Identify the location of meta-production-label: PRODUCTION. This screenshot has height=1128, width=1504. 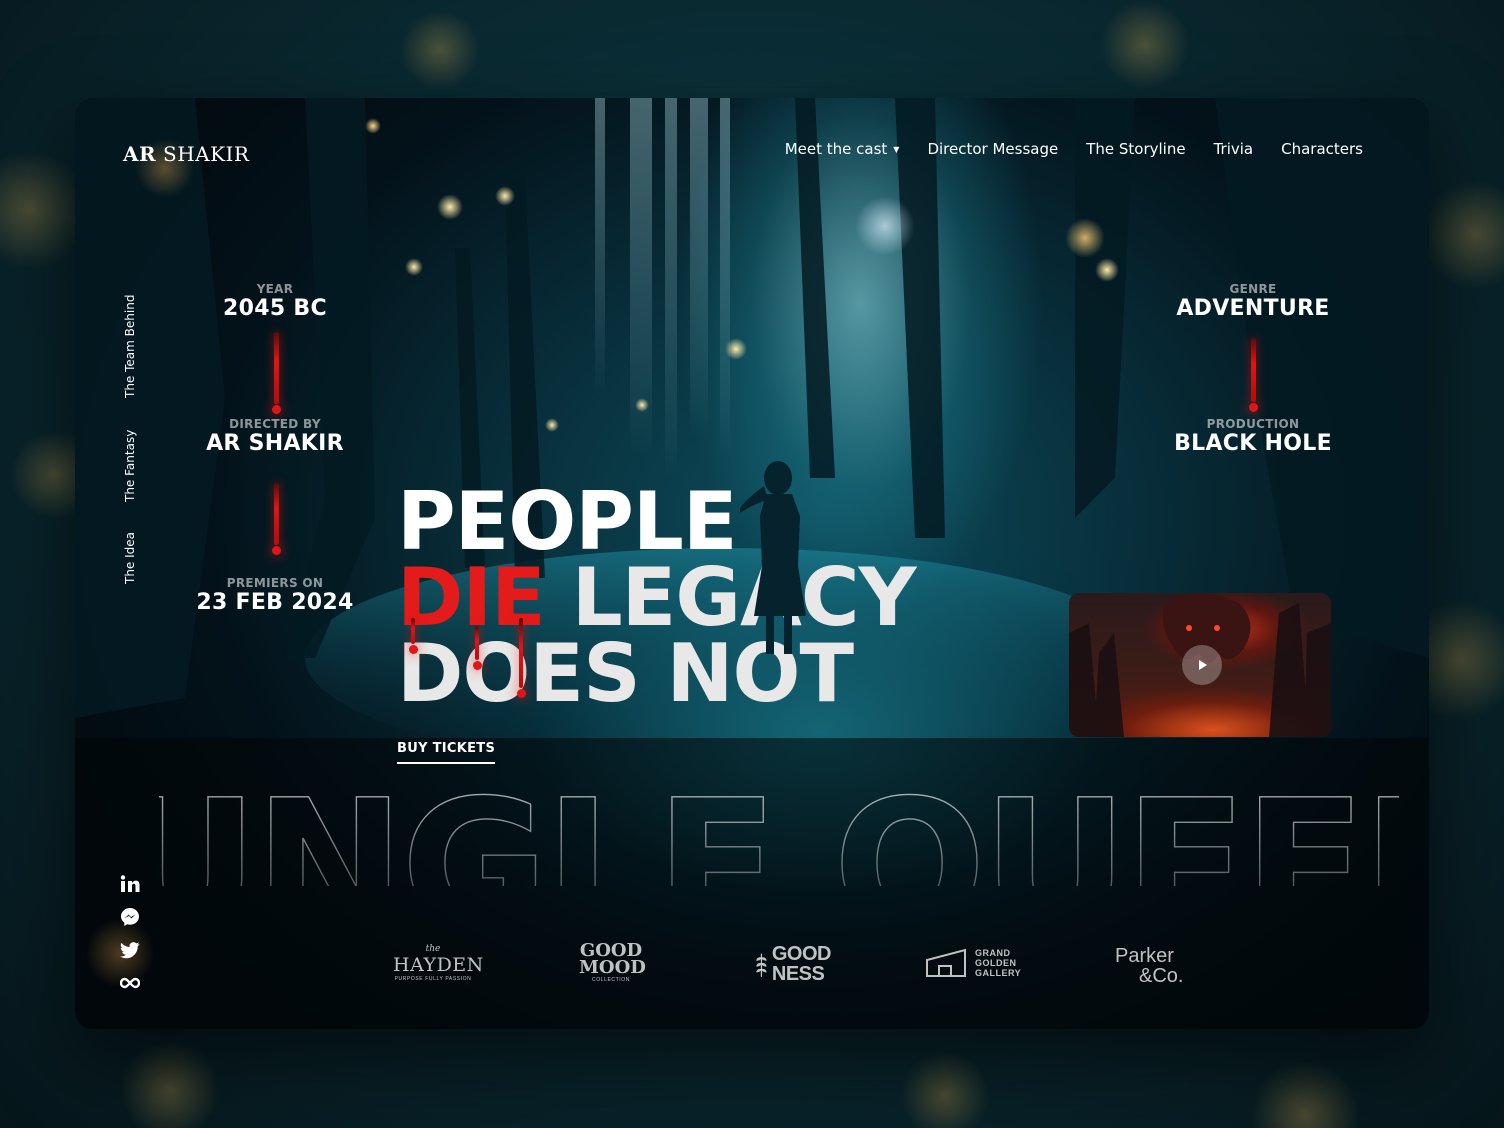
(1253, 424).